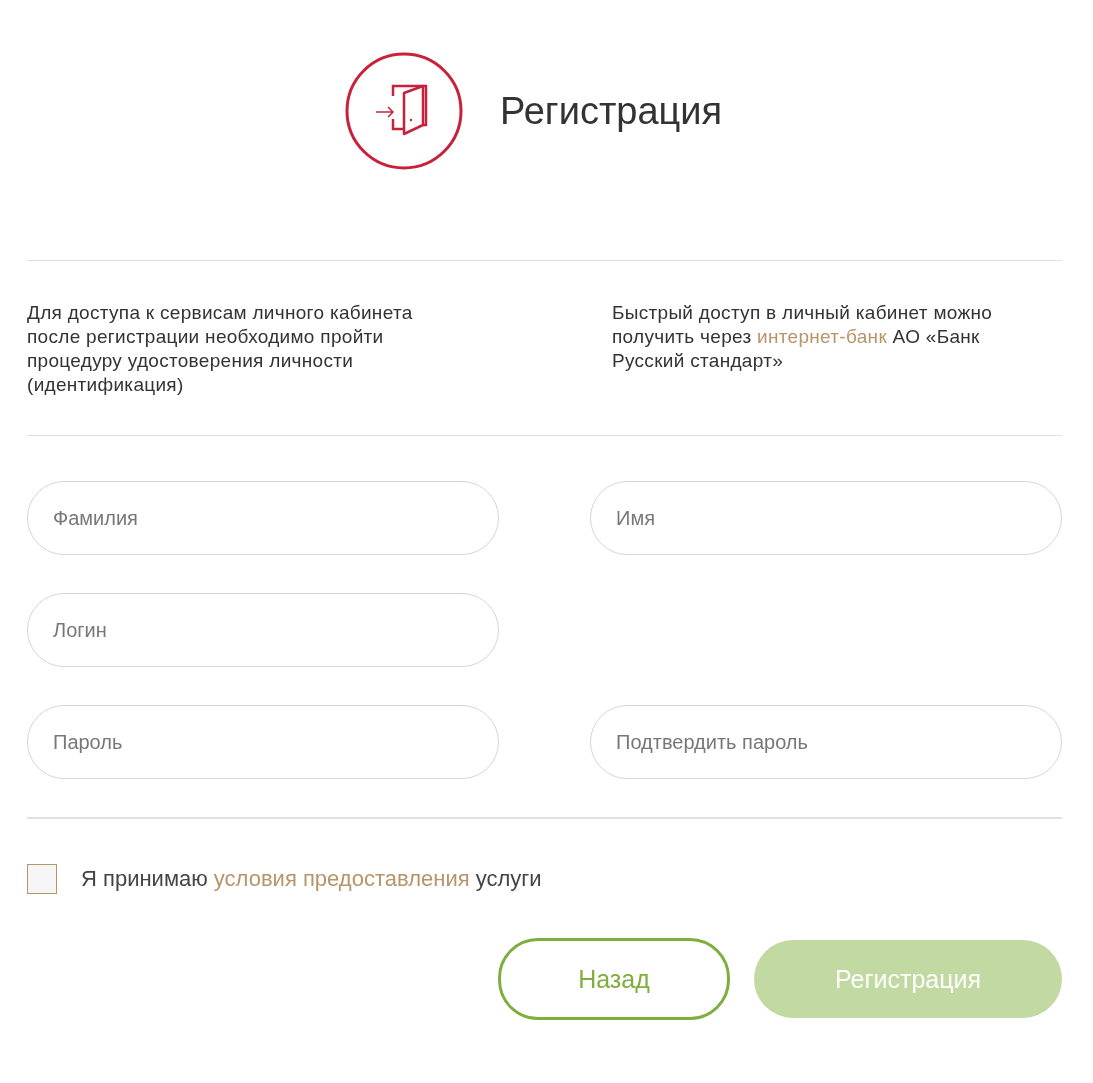 This screenshot has height=1083, width=1093. I want to click on info-text: Быстрый доступ в личный кабинет можно получить через интернет-банк АО «Банк Русский стандарт», so click(803, 337).